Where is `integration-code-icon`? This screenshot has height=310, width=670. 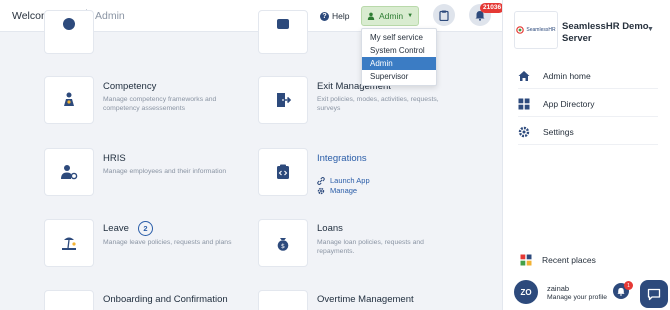
integration-code-icon is located at coordinates (283, 171).